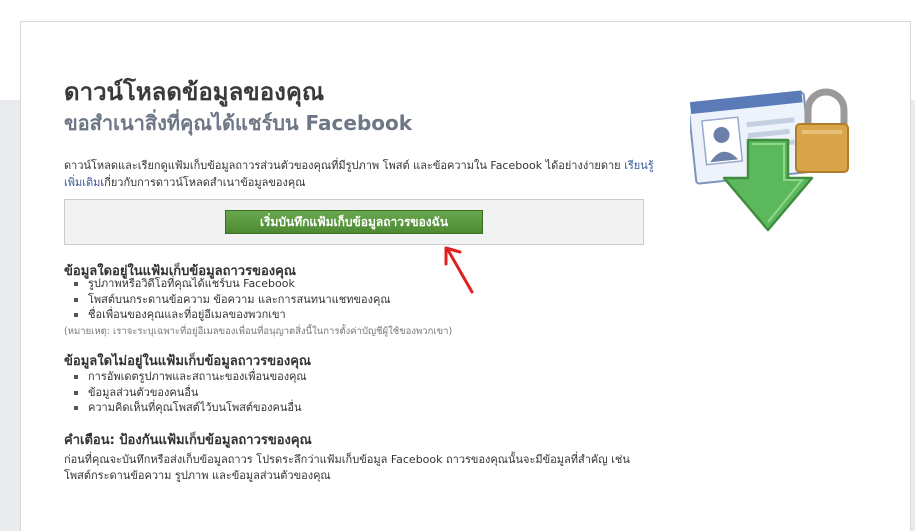 The width and height of the screenshot is (915, 531). What do you see at coordinates (769, 160) in the screenshot?
I see `download-illustration` at bounding box center [769, 160].